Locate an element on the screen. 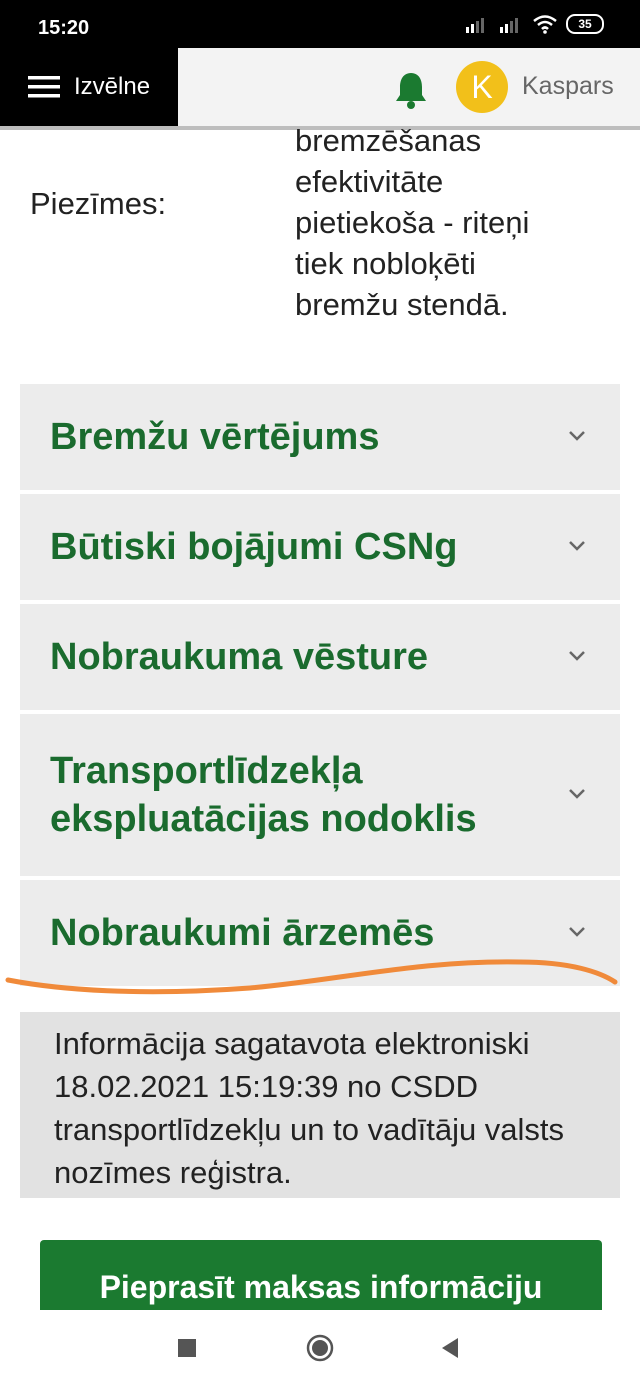 This screenshot has height=1386, width=640. accordion-title: Nobraukumi ārzemēs is located at coordinates (242, 933).